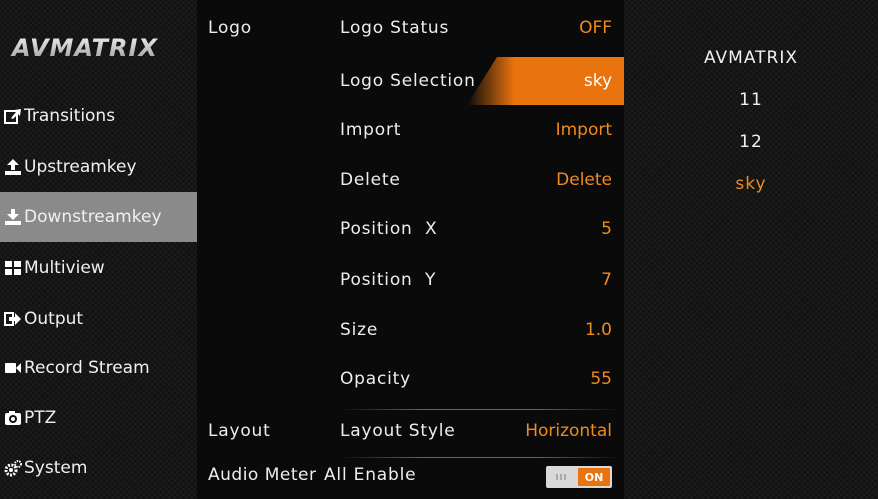 This screenshot has height=499, width=878. I want to click on param-label: Delete, so click(370, 180).